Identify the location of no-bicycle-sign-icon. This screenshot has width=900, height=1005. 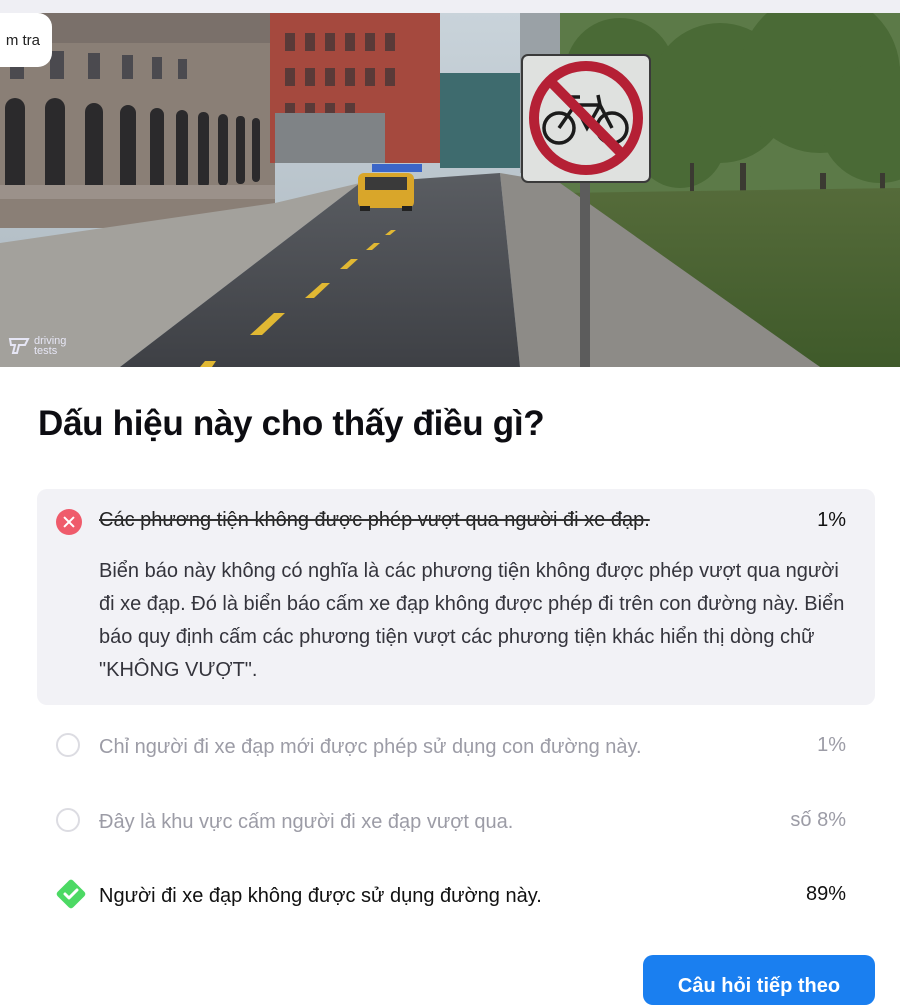
(586, 118).